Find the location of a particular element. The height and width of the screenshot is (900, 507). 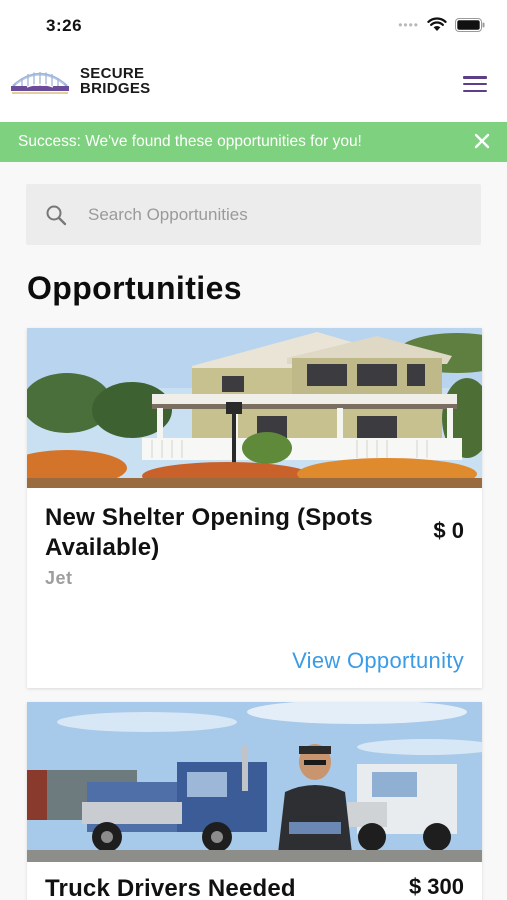

card-title: New Shelter Opening (Spots Available) is located at coordinates (209, 532).